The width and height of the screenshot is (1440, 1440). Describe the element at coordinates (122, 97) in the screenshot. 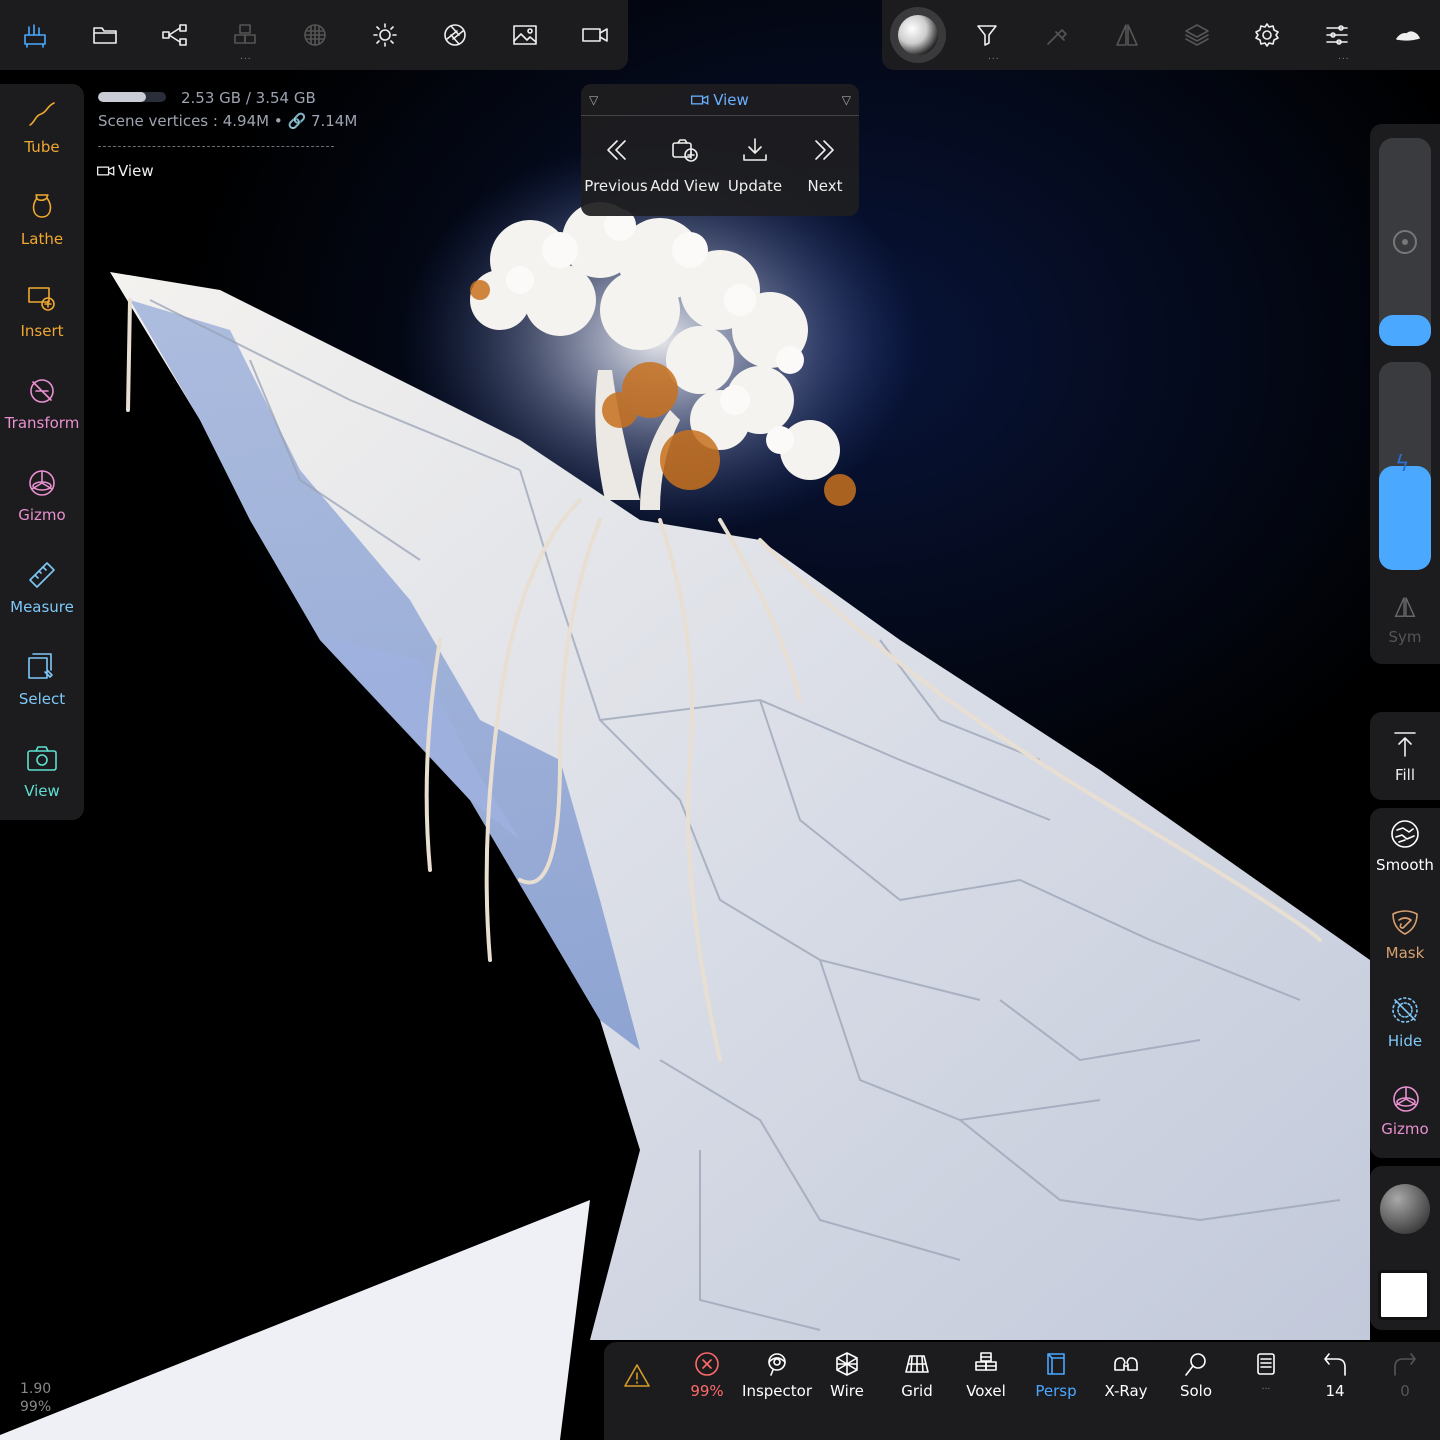

I see `memory-bar-fill` at that location.